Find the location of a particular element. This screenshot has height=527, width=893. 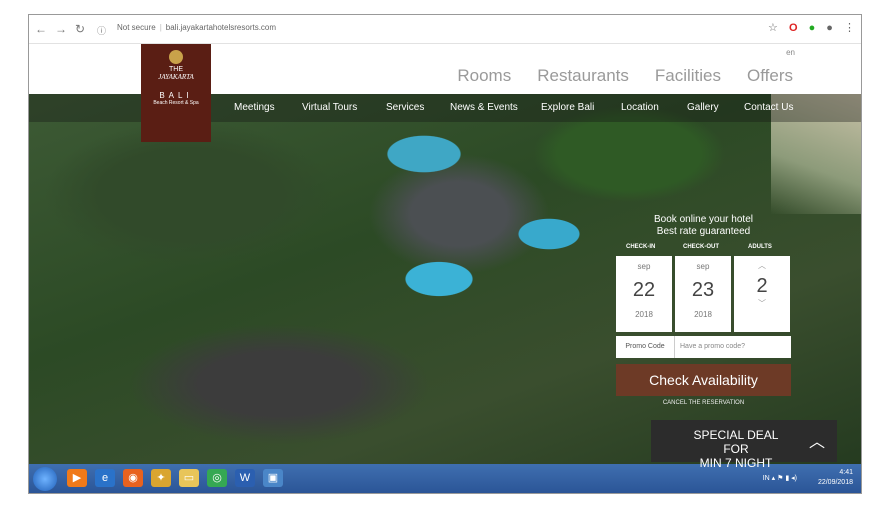

deal-line-2: MIN 7 NIGHT is located at coordinates (736, 463).